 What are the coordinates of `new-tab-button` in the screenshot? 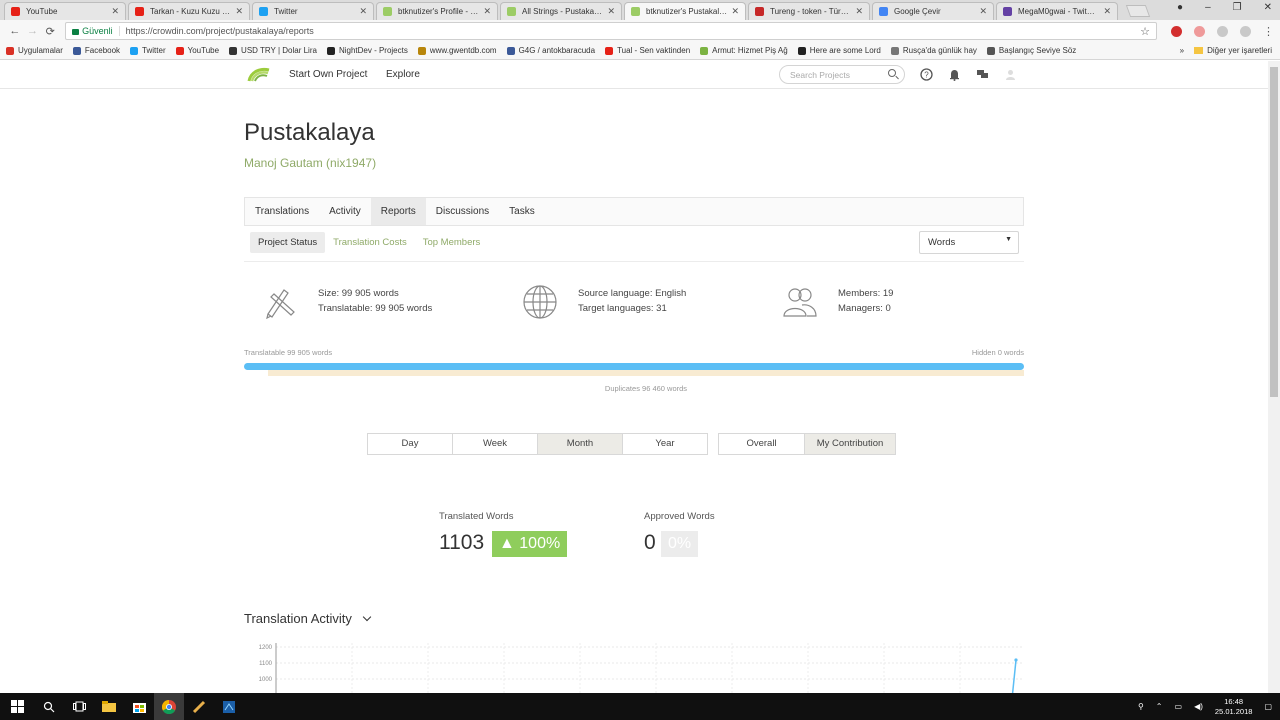 It's located at (1138, 11).